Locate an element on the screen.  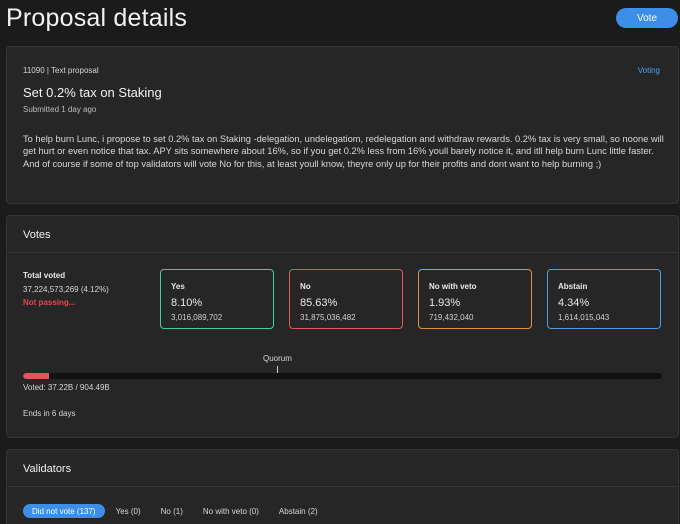
status-badge: Voting is located at coordinates (648, 70).